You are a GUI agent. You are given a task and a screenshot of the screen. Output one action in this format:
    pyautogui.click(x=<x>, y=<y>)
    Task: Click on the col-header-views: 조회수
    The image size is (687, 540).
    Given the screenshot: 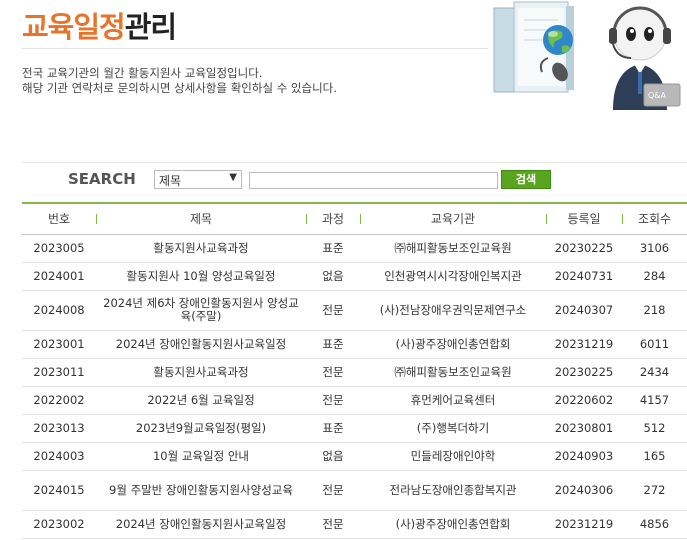 What is the action you would take?
    pyautogui.click(x=654, y=218)
    